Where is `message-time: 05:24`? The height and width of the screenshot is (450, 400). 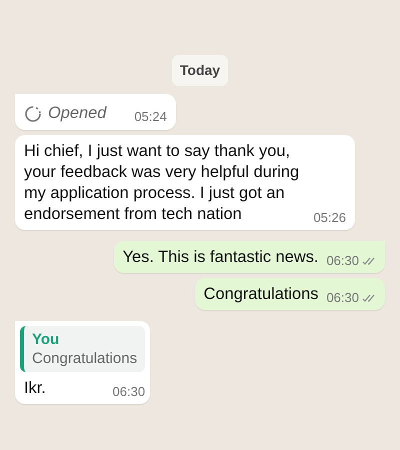 message-time: 05:24 is located at coordinates (150, 117).